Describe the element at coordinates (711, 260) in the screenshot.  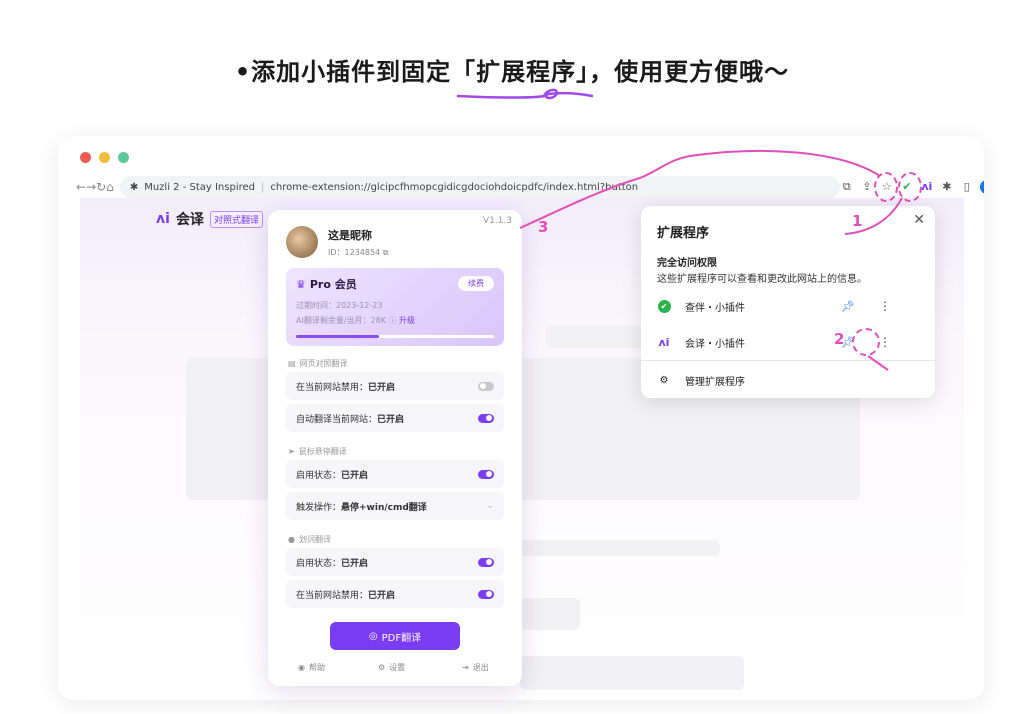
I see `annotation-arrows` at that location.